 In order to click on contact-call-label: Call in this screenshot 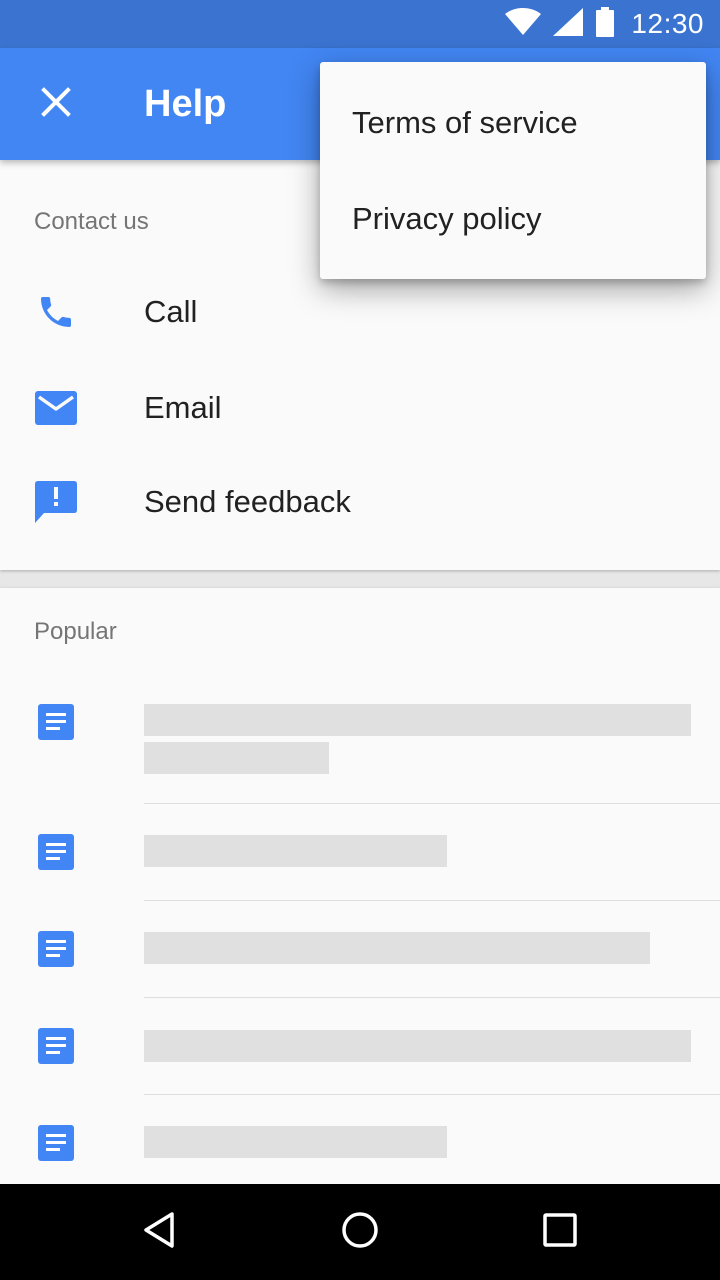, I will do `click(171, 311)`.